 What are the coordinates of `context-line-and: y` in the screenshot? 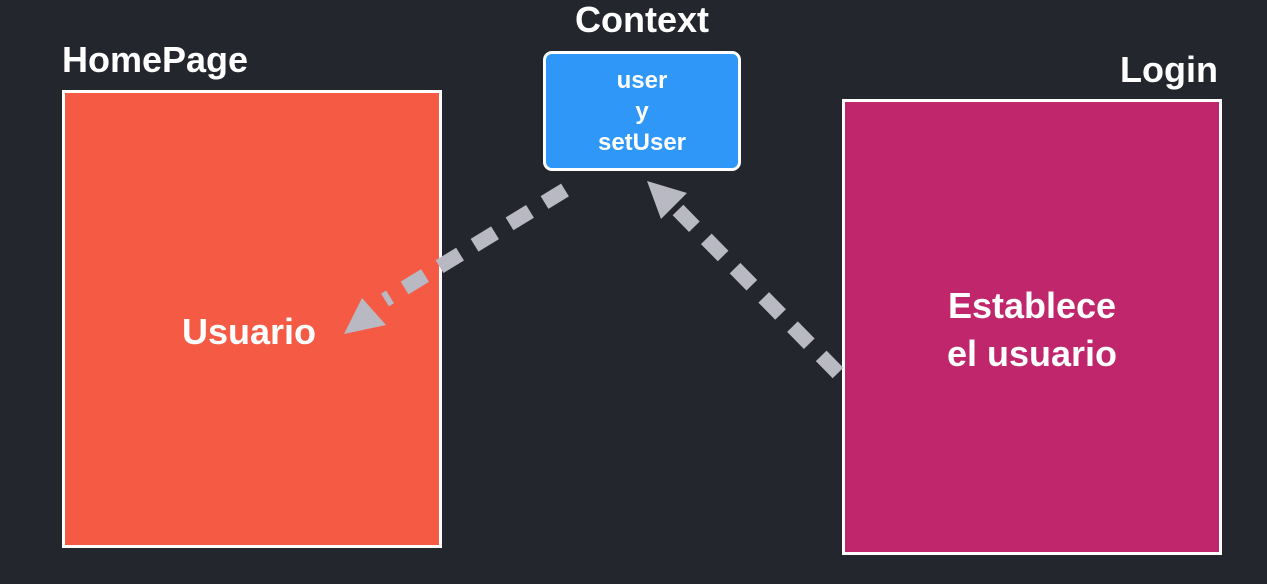 It's located at (642, 111).